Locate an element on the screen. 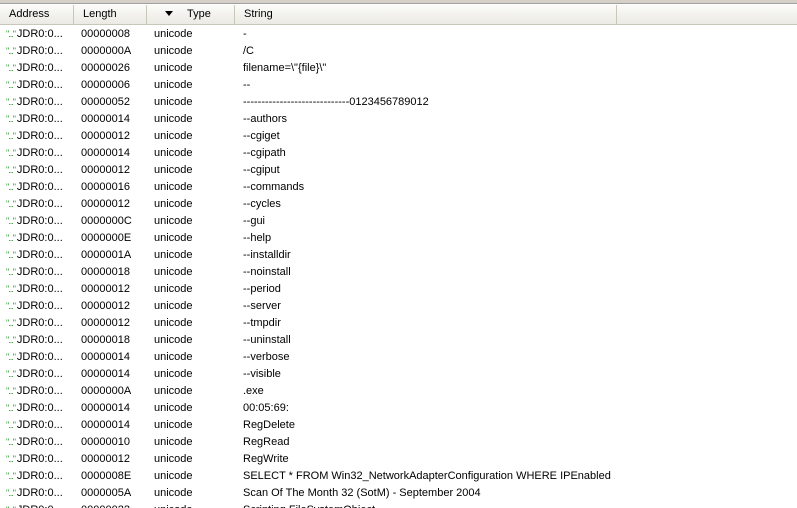 This screenshot has width=797, height=508. length-value: 00000018 is located at coordinates (105, 272).